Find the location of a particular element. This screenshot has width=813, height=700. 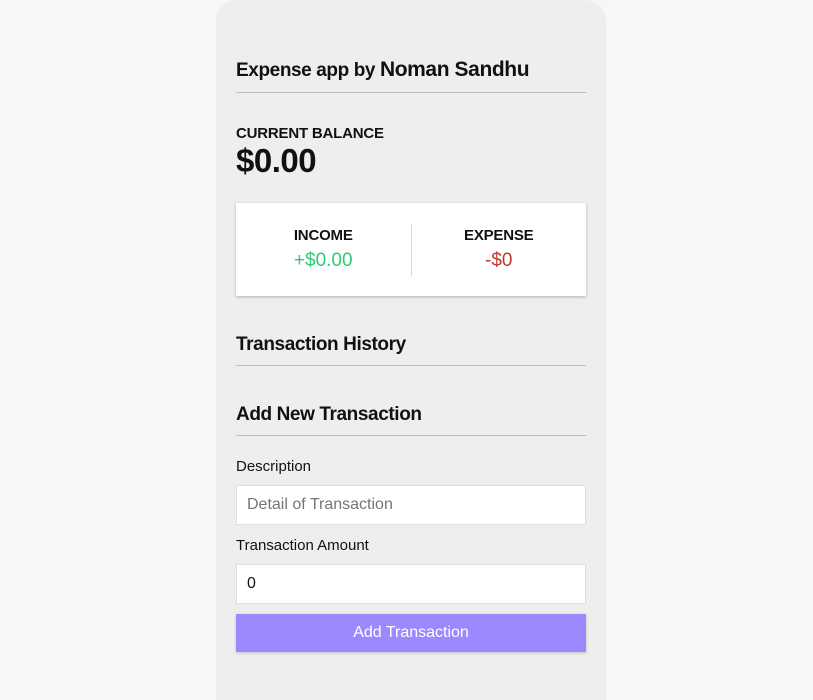

income-column: INCOME +$0.00 is located at coordinates (323, 249).